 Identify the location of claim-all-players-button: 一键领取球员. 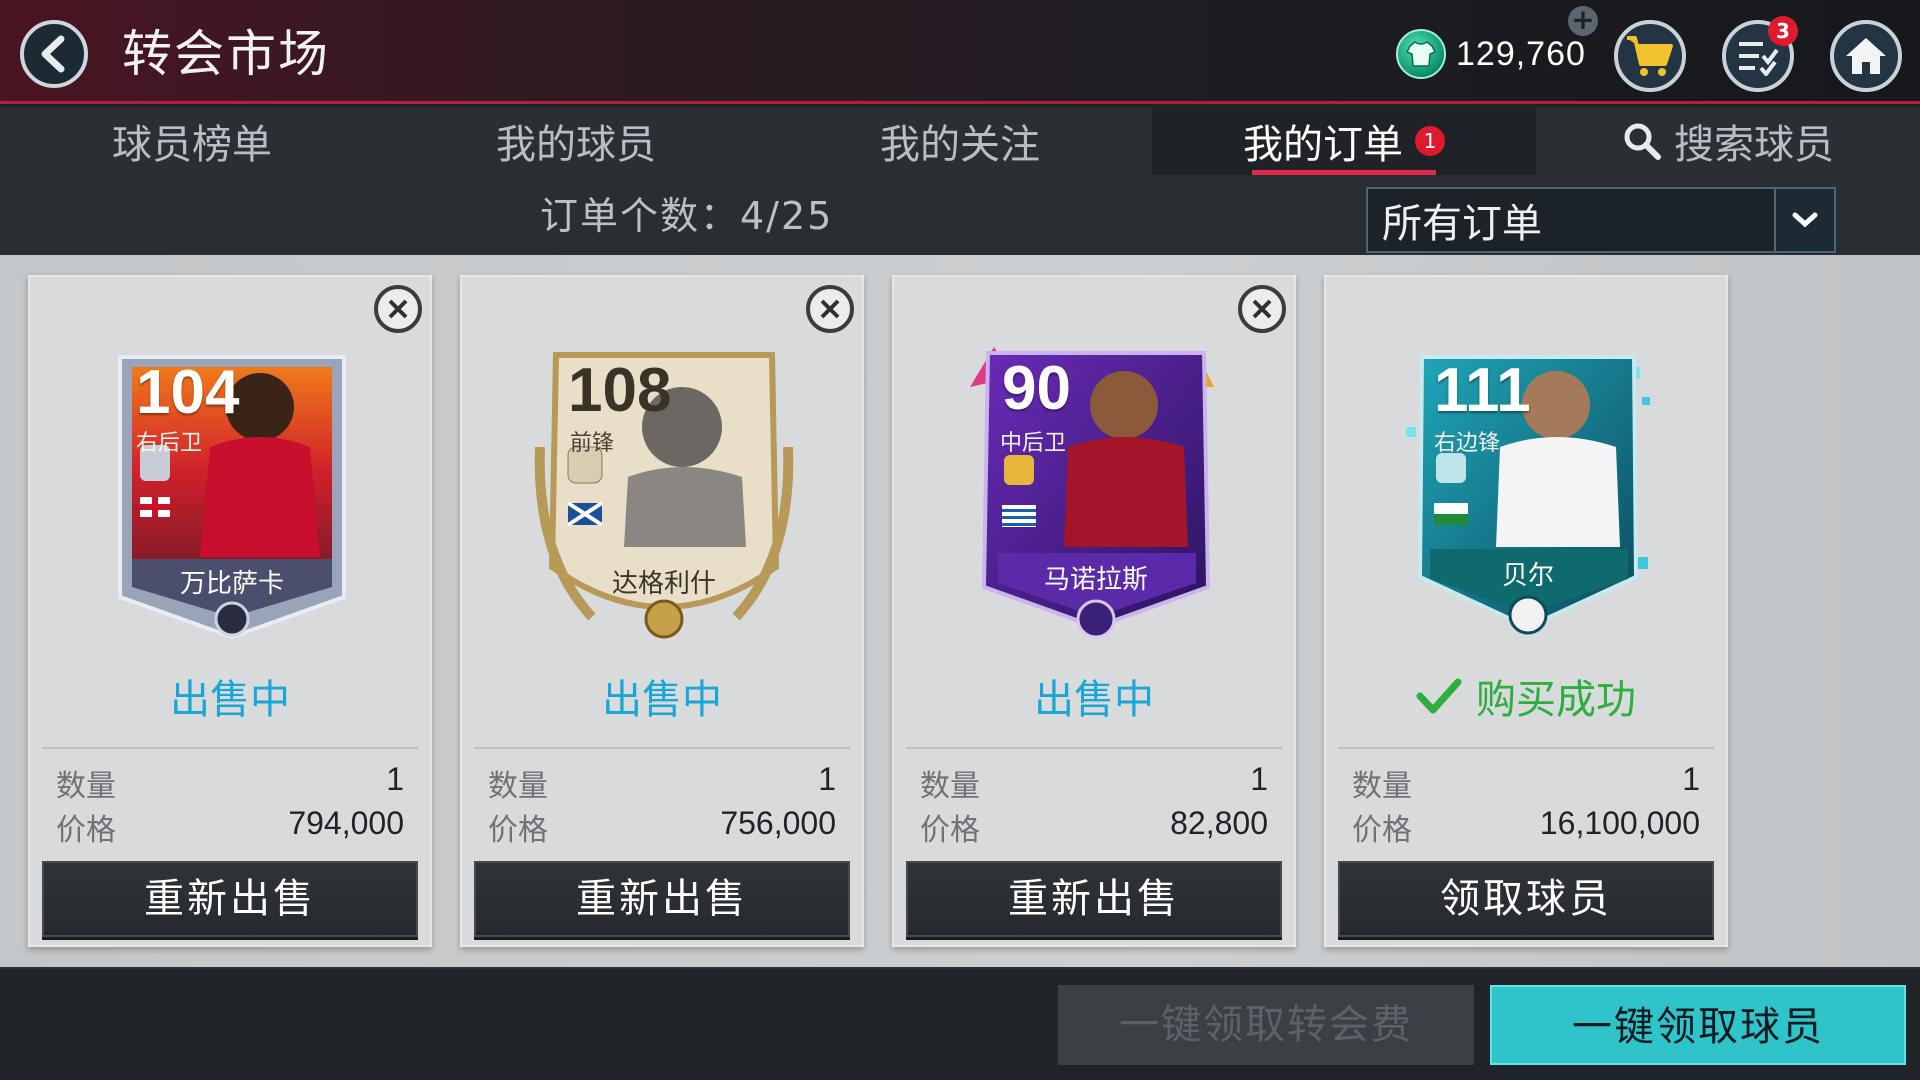
(1698, 1025).